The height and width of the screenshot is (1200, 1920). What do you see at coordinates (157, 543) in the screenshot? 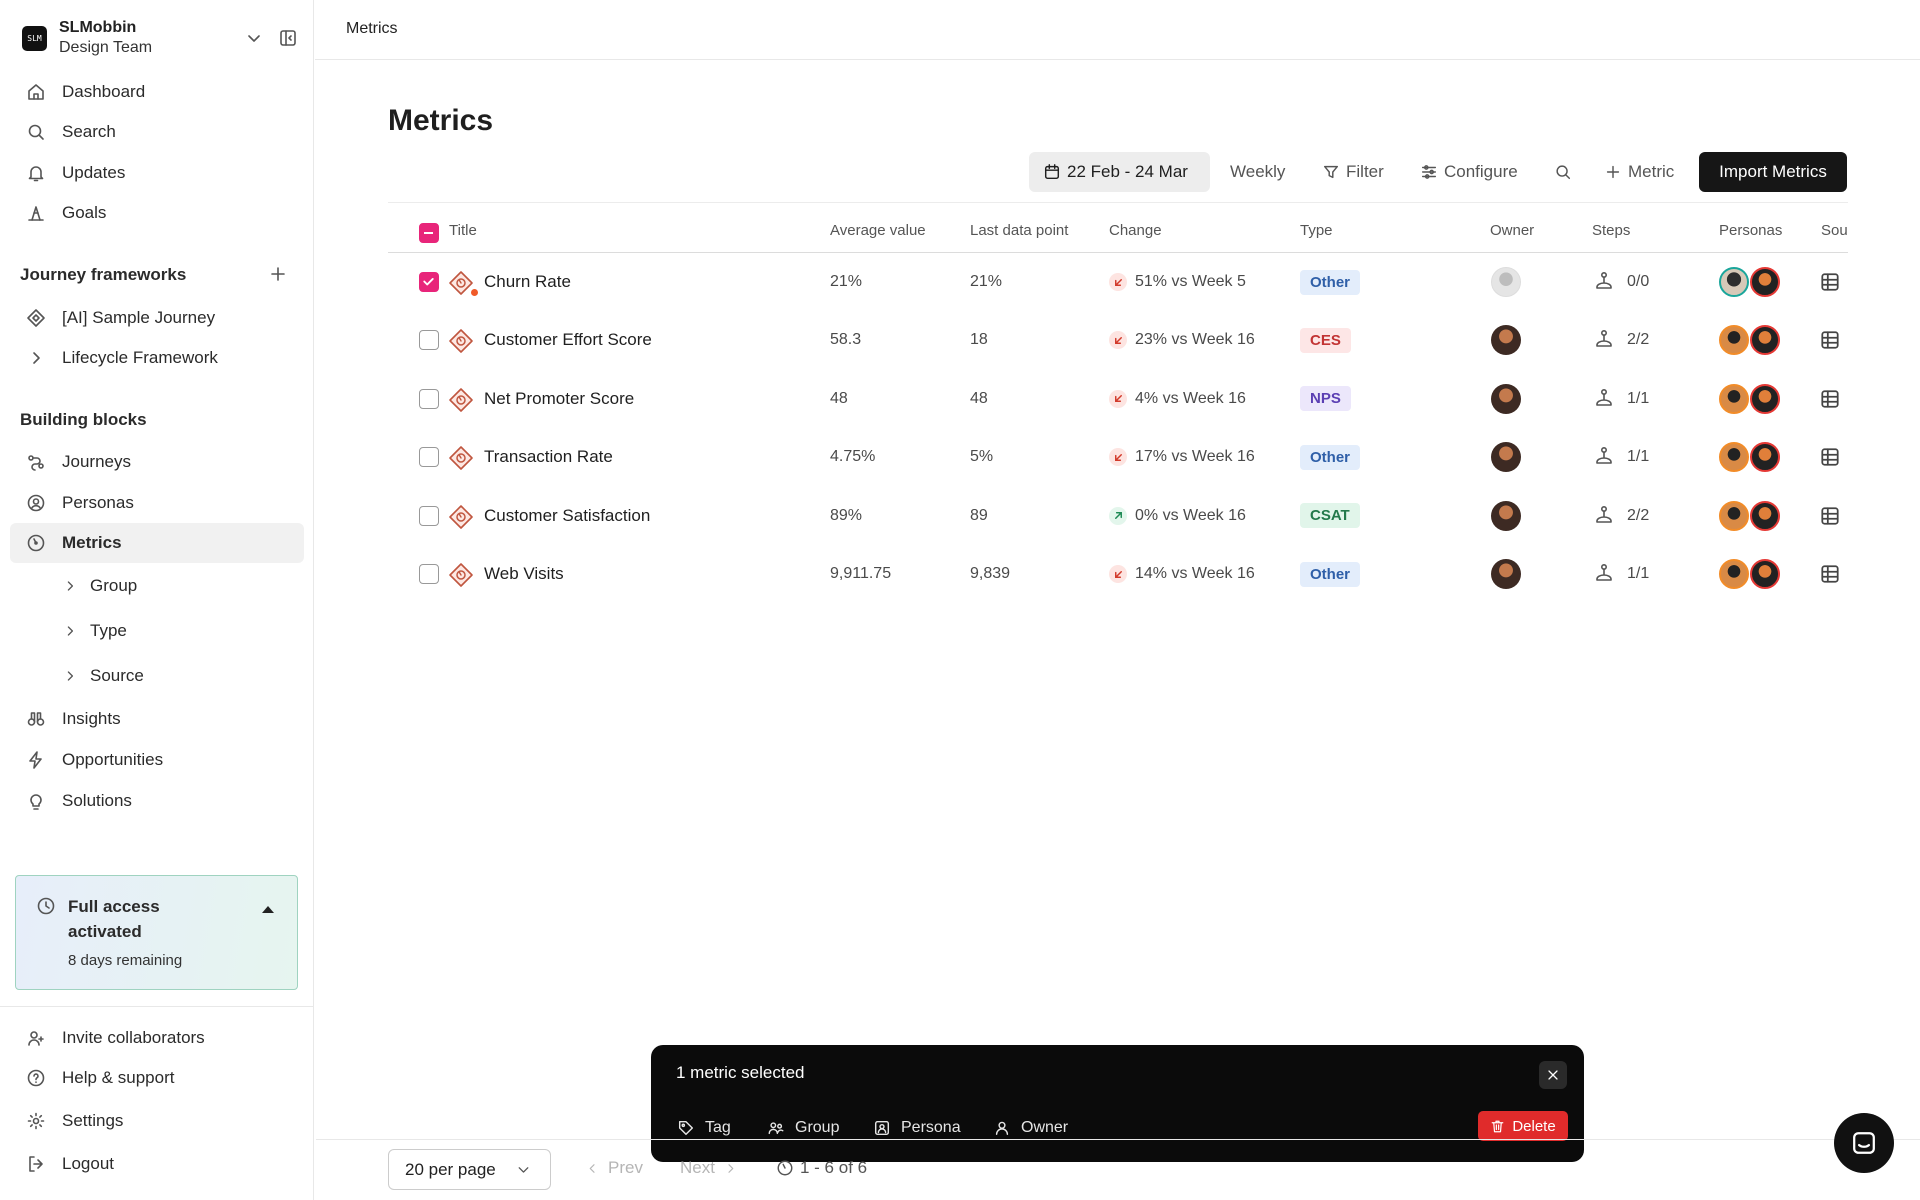
I see `sidebar-item-metrics: Metrics` at bounding box center [157, 543].